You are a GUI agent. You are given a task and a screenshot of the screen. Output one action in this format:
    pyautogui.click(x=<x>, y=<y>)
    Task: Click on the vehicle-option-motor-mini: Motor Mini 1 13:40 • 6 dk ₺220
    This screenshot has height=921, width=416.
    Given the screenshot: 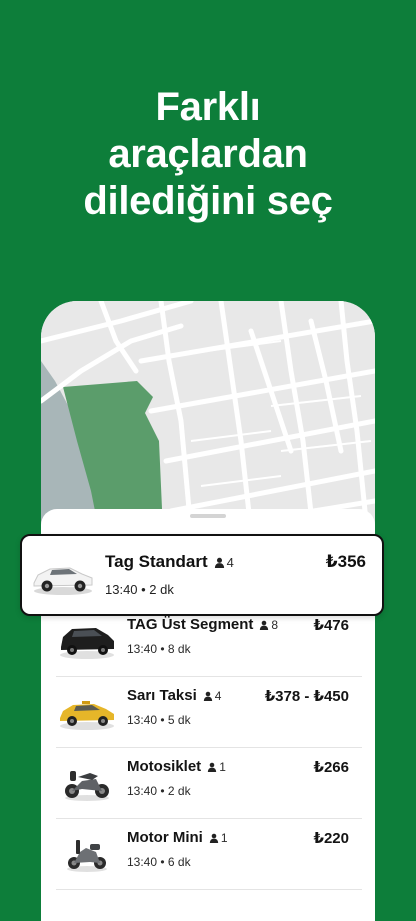 What is the action you would take?
    pyautogui.click(x=209, y=854)
    